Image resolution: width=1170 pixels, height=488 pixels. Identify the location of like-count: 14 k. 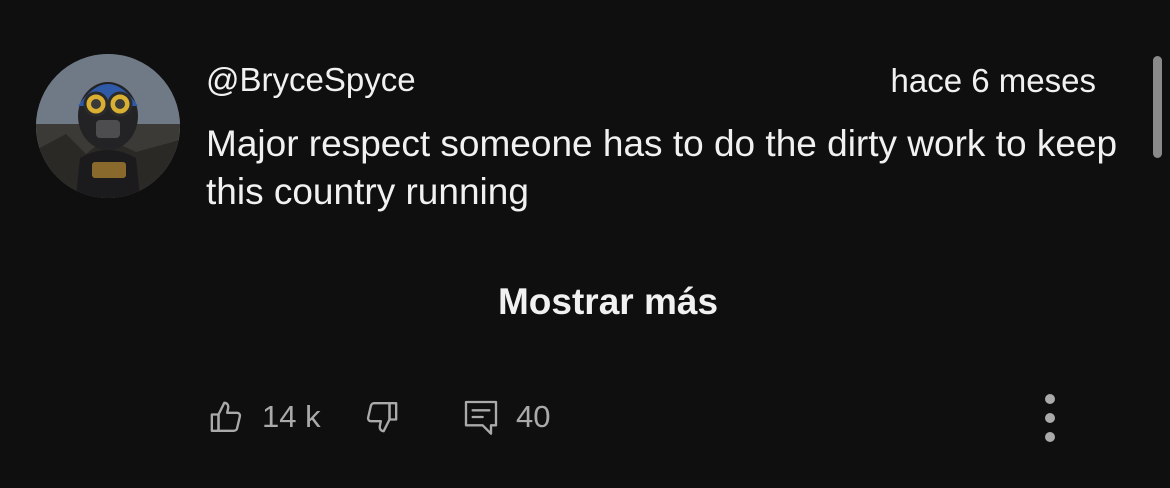
(291, 416).